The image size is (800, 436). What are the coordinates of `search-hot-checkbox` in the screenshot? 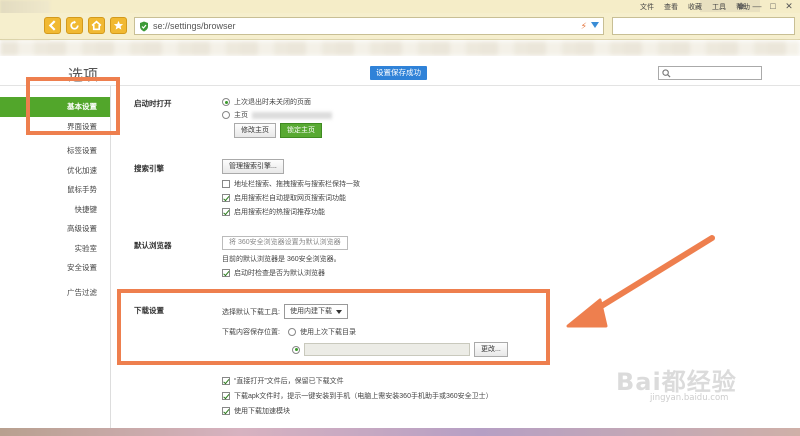 It's located at (226, 212).